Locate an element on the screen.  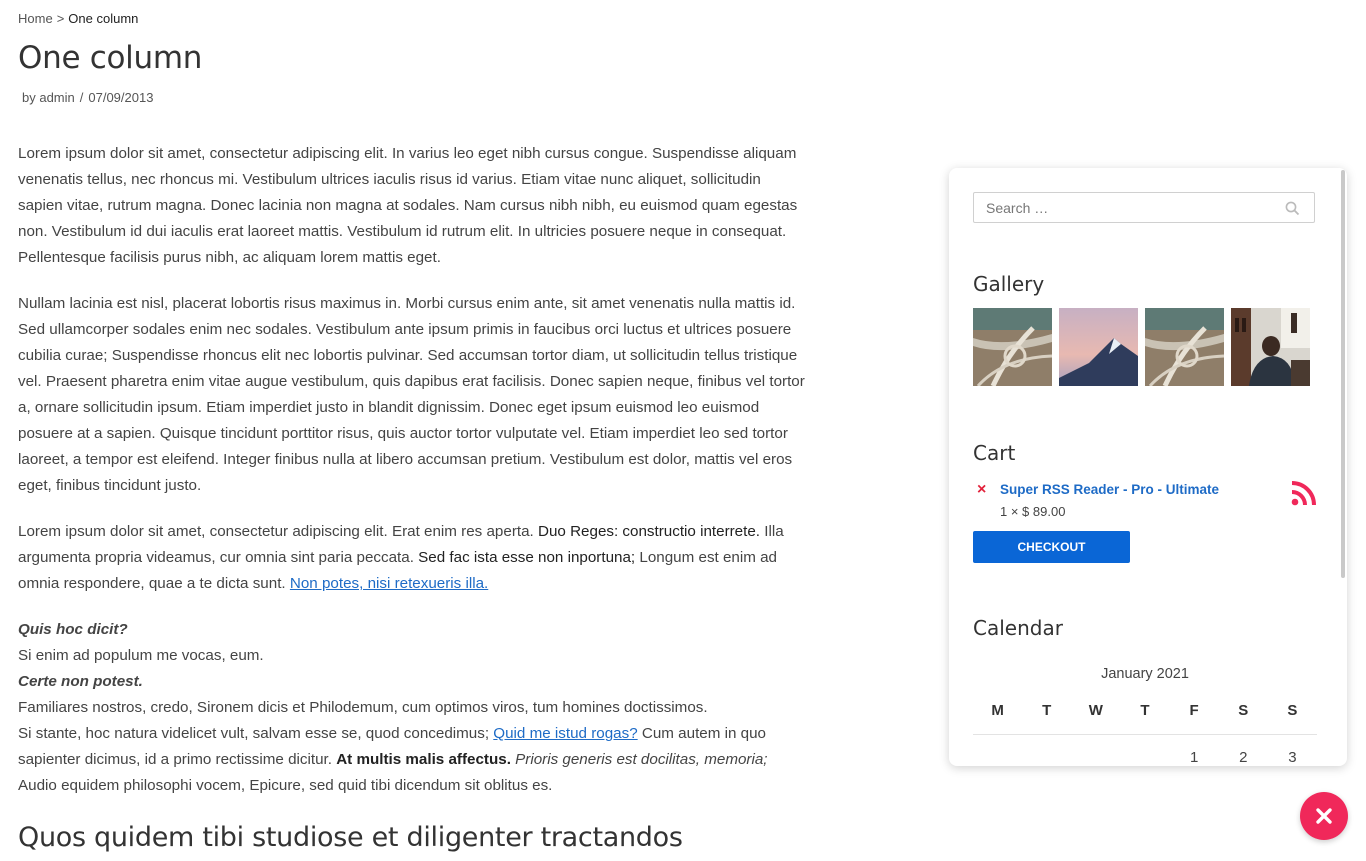
p3-text-d: Sed fac ista esse non inportuna; is located at coordinates (527, 557).